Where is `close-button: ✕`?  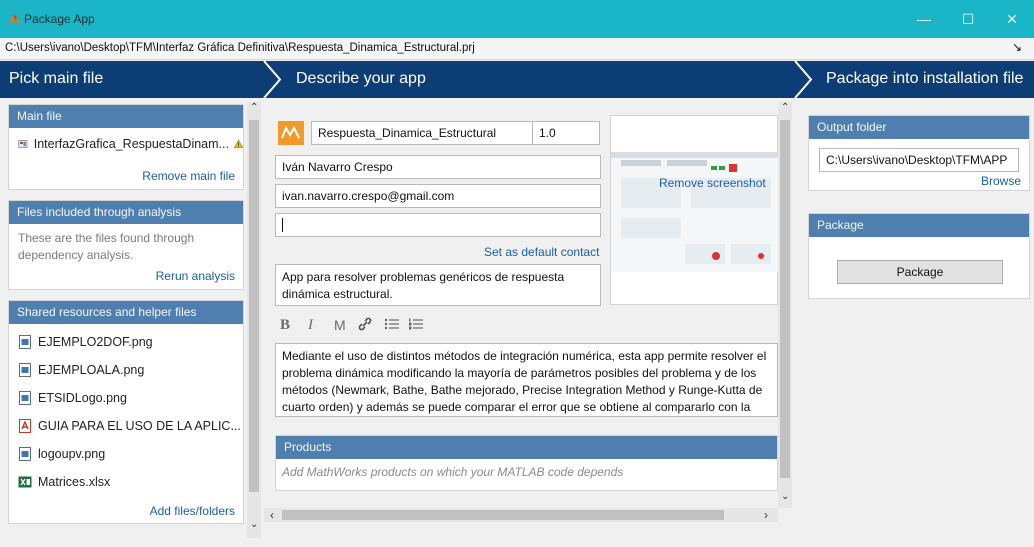 close-button: ✕ is located at coordinates (1012, 19).